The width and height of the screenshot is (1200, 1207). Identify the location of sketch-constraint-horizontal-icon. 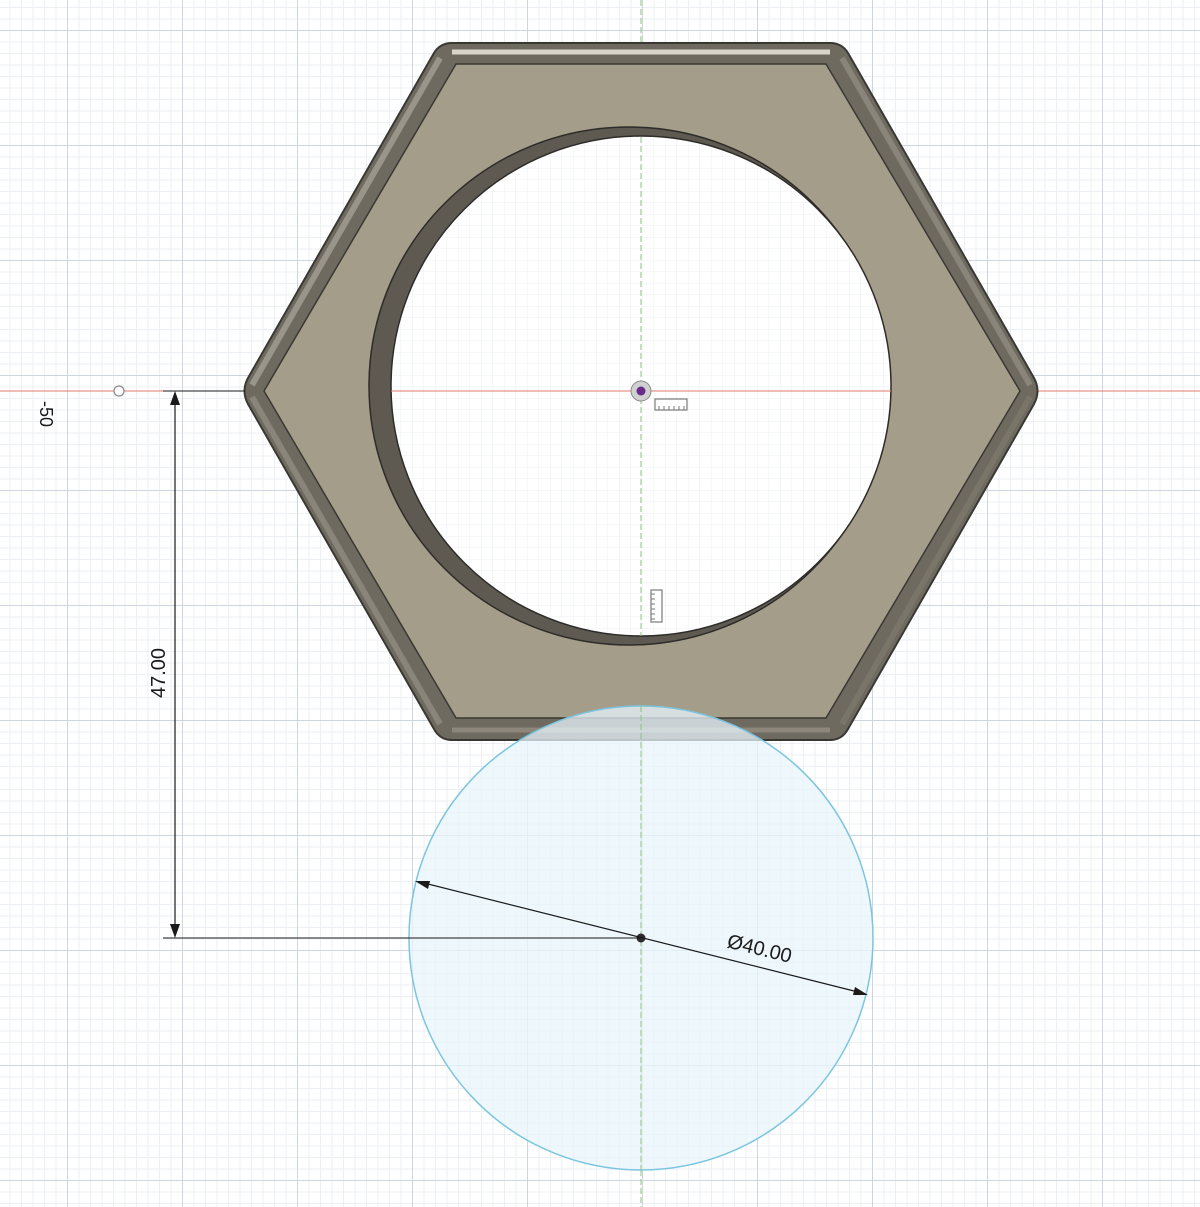
(671, 404).